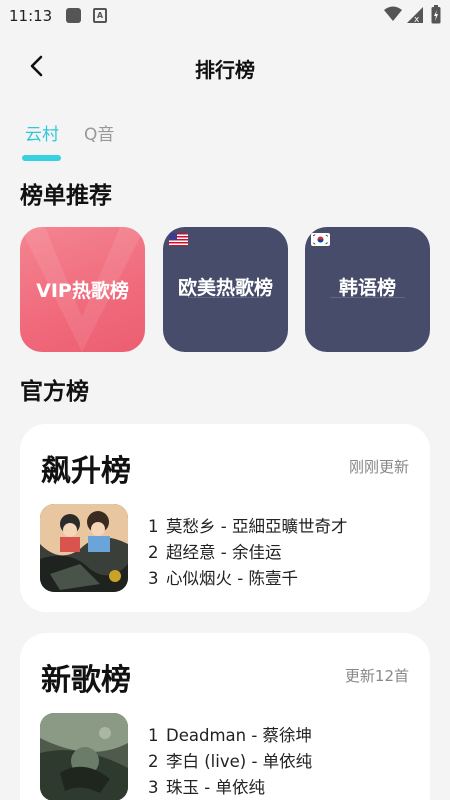  I want to click on song-title: 莫愁乡 - 亞細亞曠世奇才, so click(257, 526).